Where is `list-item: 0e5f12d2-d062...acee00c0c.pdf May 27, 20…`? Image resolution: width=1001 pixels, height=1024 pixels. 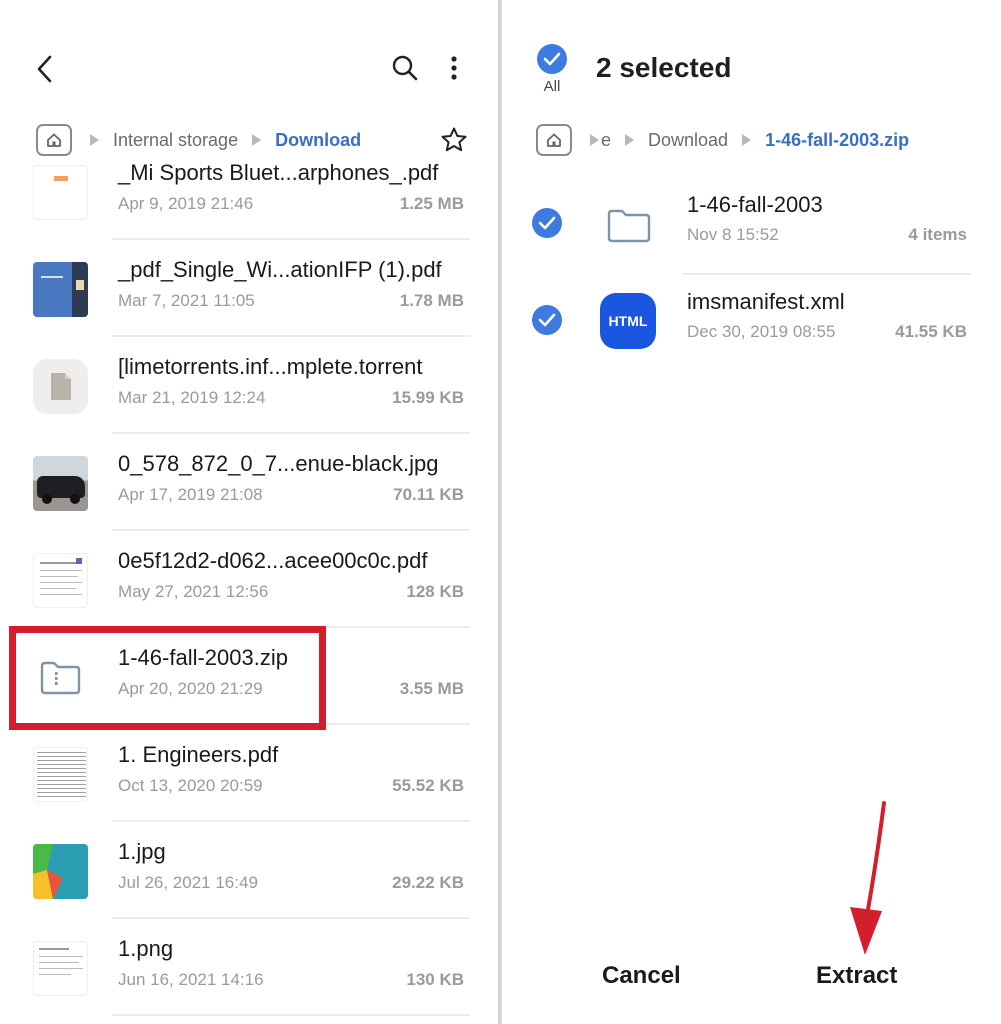 list-item: 0e5f12d2-d062...acee00c0c.pdf May 27, 20… is located at coordinates (249, 579).